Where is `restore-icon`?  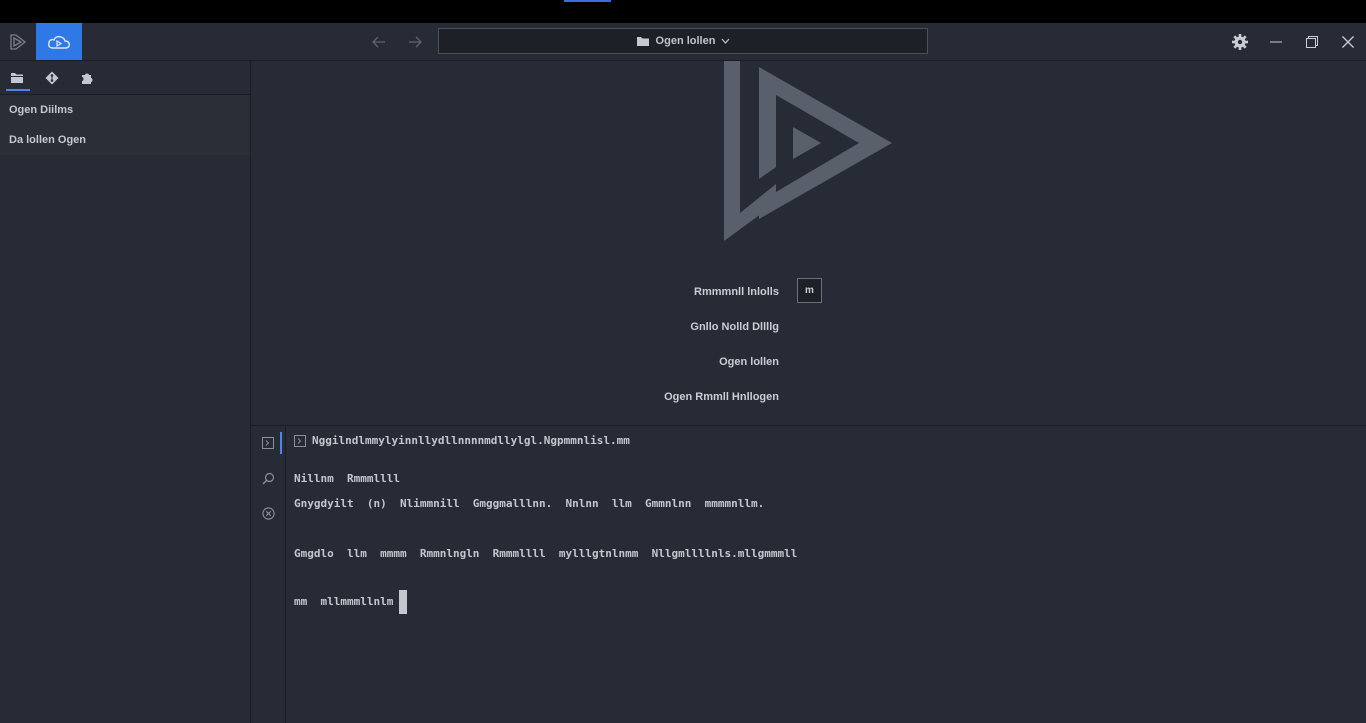
restore-icon is located at coordinates (1312, 41).